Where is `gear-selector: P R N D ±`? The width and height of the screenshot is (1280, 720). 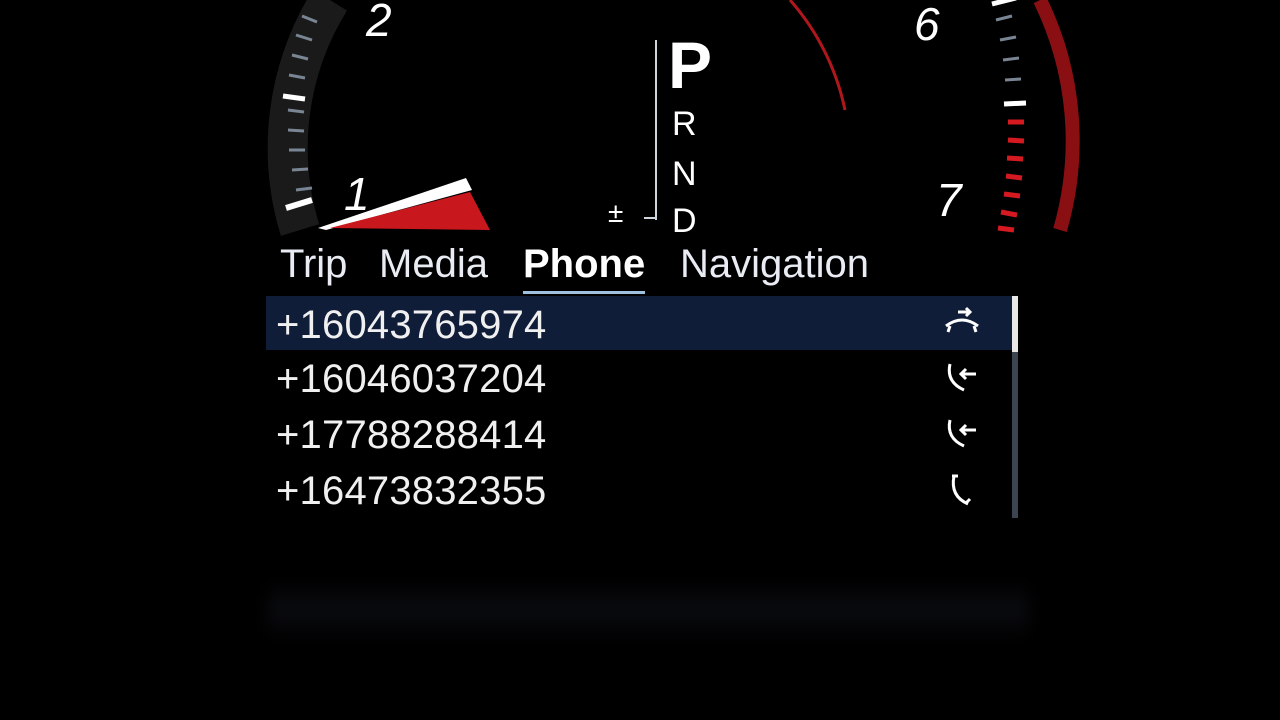 gear-selector: P R N D ± is located at coordinates (660, 134).